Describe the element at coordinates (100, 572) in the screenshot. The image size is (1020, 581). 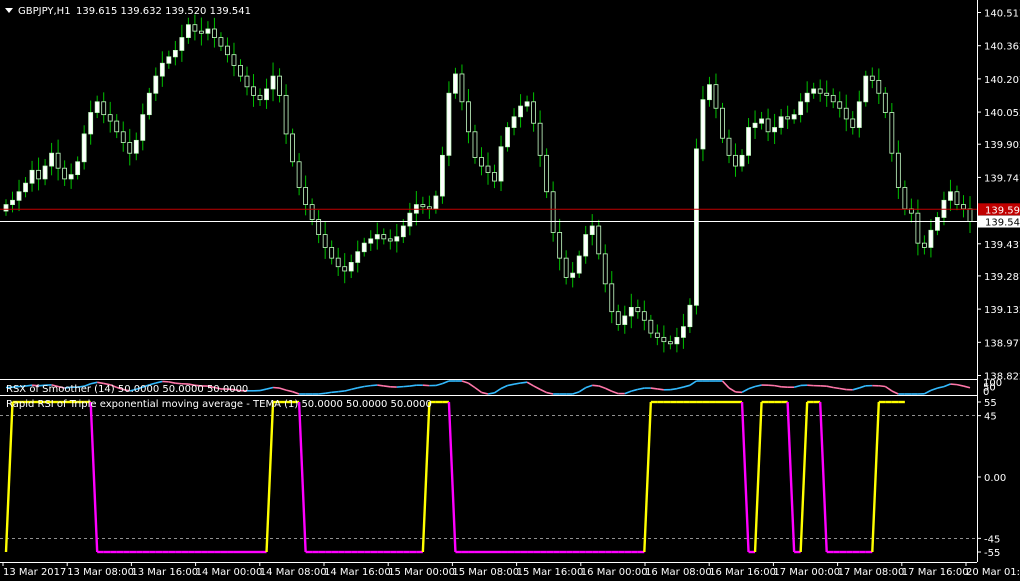
I see `time-tick-label: 13 Mar 08:00` at that location.